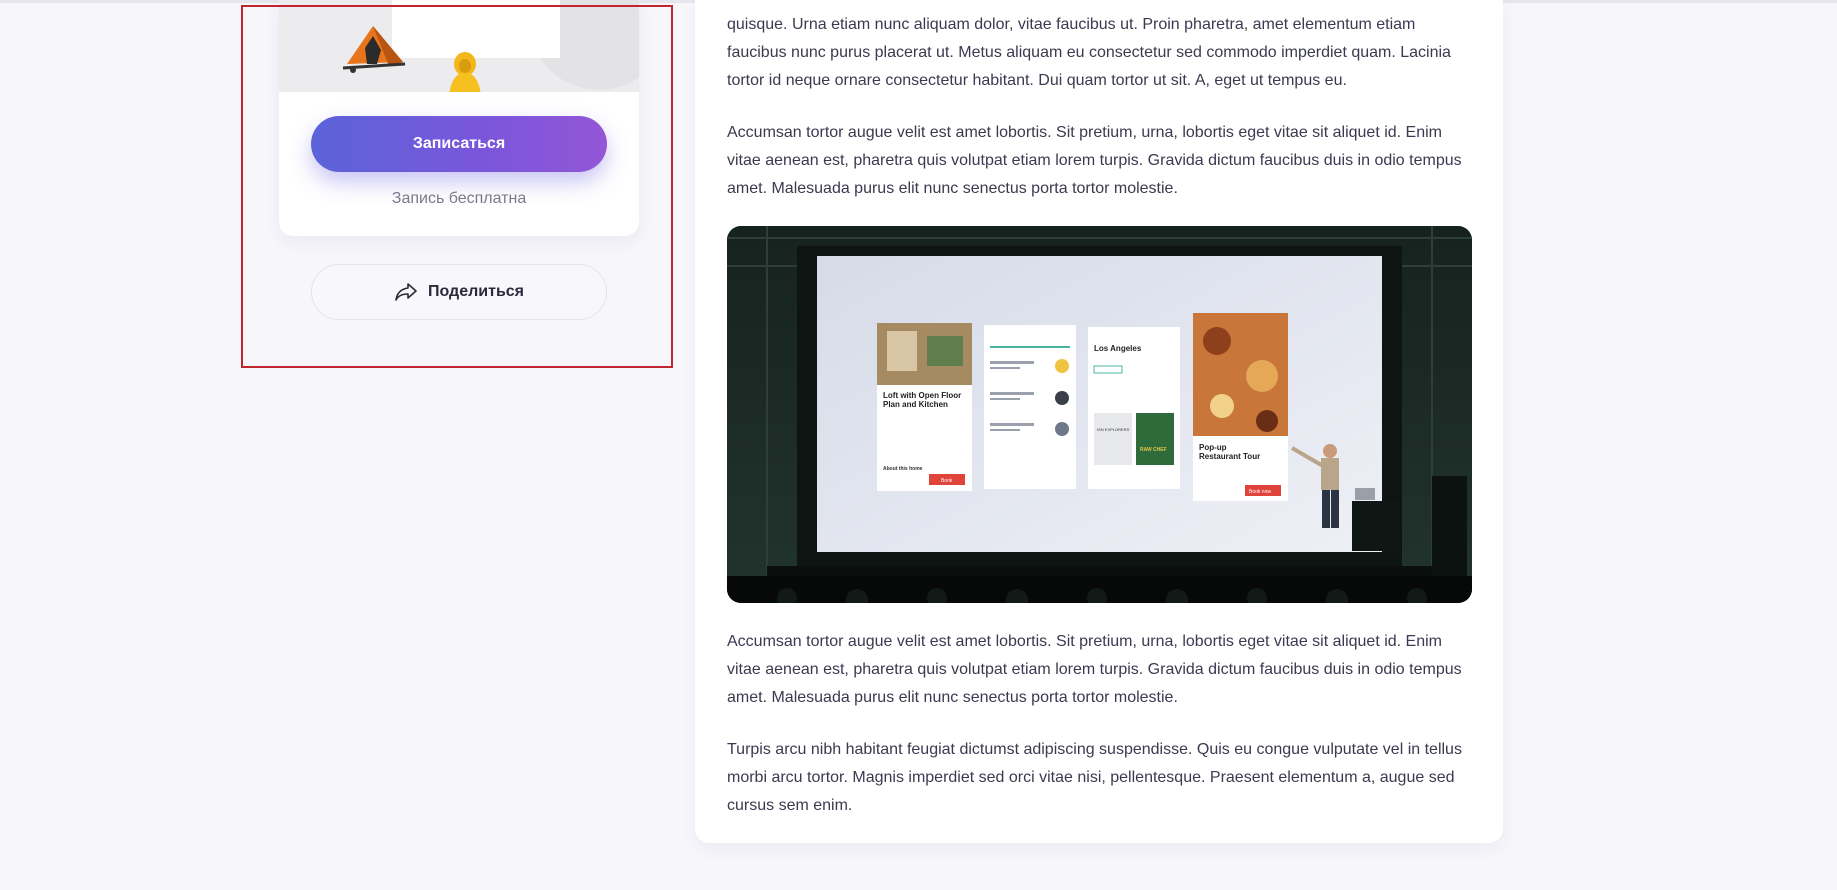  Describe the element at coordinates (1213, 447) in the screenshot. I see `slide-card4-title-line1: Pop-up` at that location.